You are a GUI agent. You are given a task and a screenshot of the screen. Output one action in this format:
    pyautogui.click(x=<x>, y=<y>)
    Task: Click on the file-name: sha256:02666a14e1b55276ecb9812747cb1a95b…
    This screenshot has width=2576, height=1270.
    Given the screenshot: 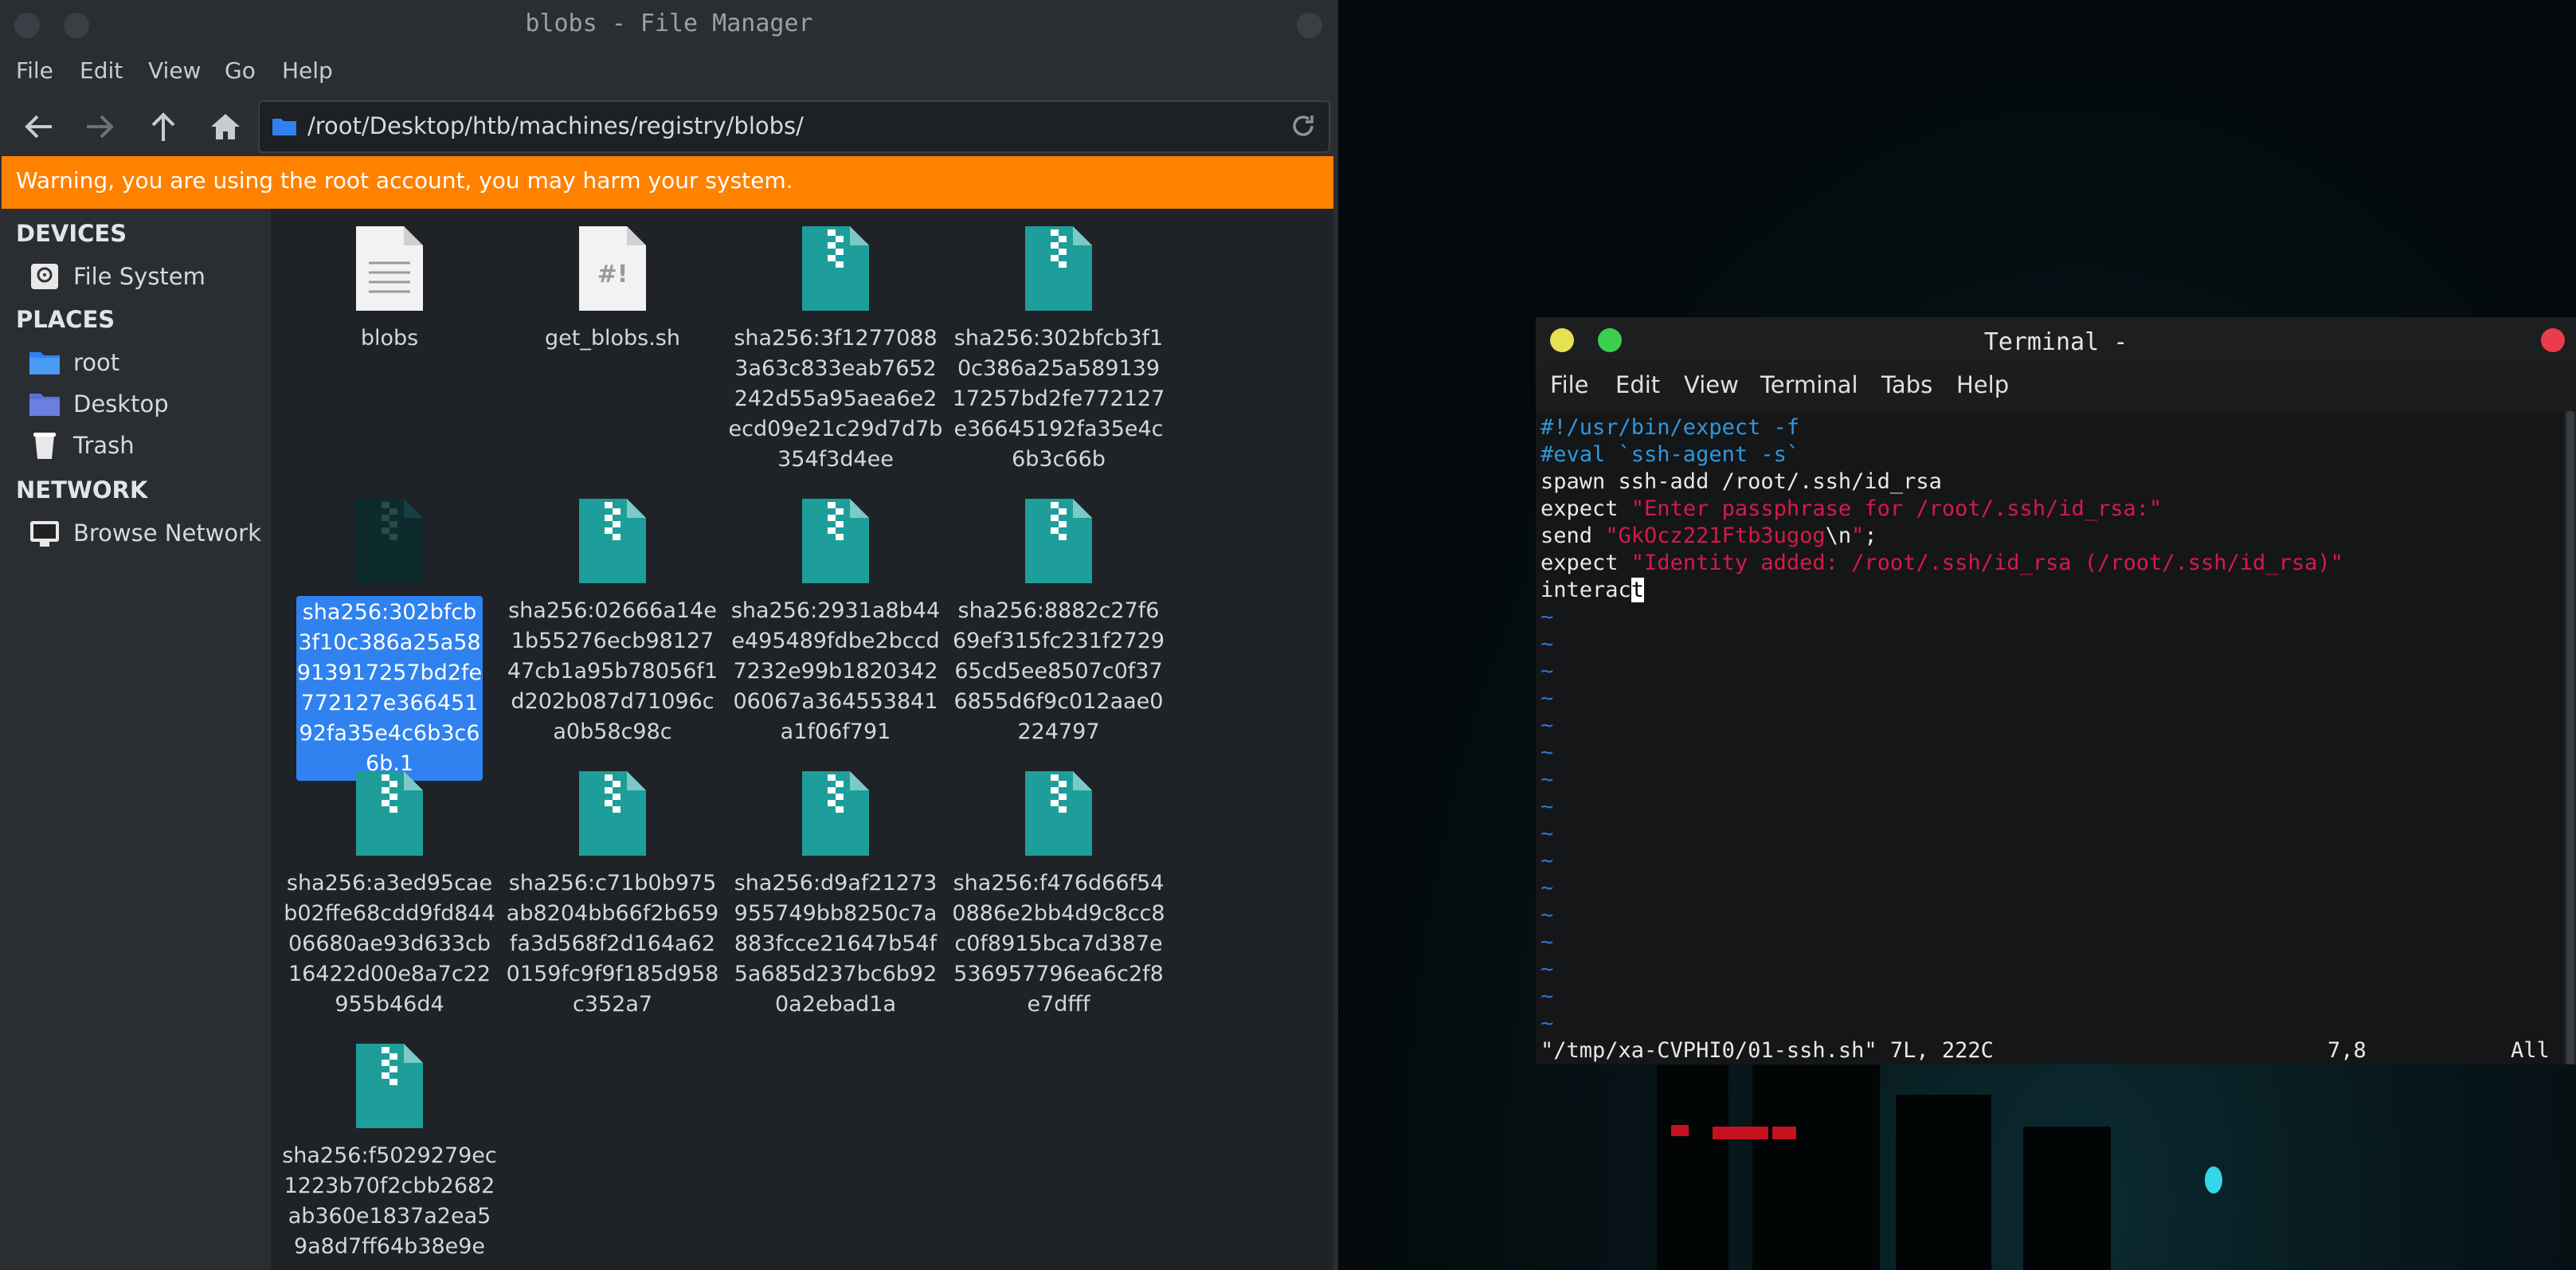 What is the action you would take?
    pyautogui.click(x=612, y=671)
    